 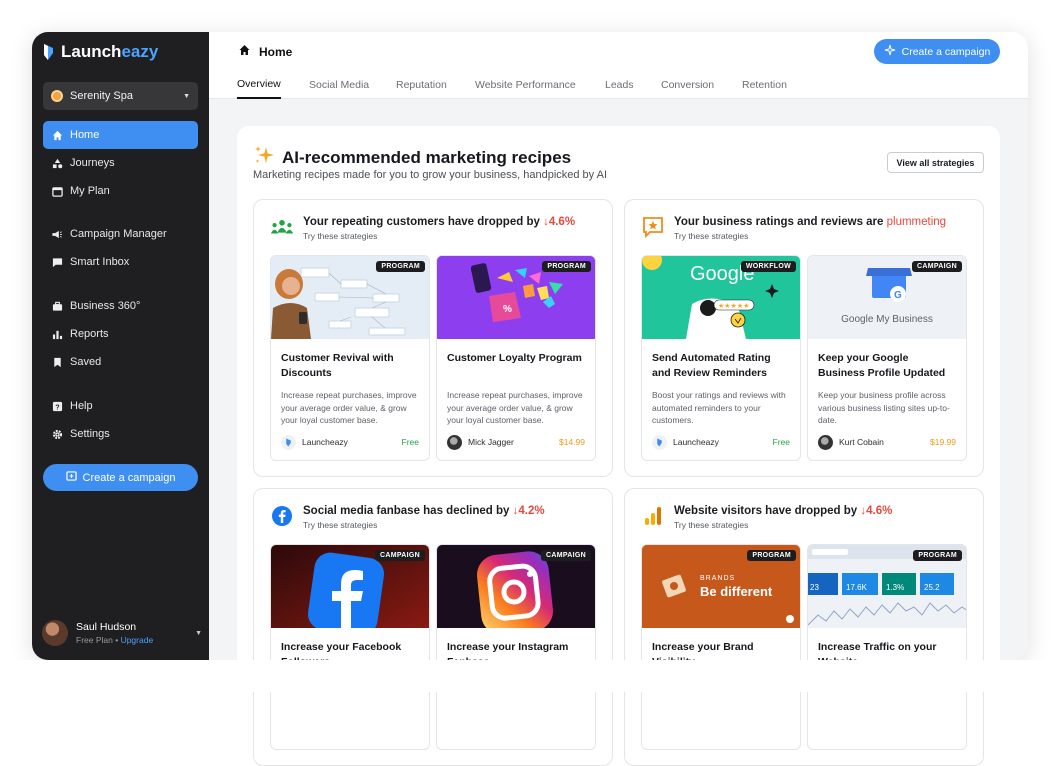 I want to click on sidebar-item-label: Campaign Manager, so click(x=118, y=234).